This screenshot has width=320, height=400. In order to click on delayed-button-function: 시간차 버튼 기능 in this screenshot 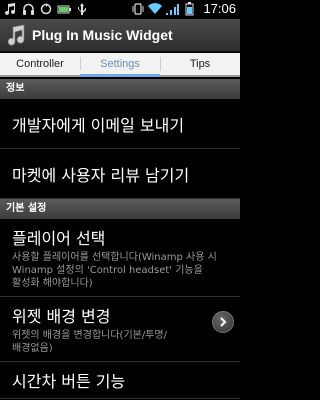, I will do `click(120, 380)`.